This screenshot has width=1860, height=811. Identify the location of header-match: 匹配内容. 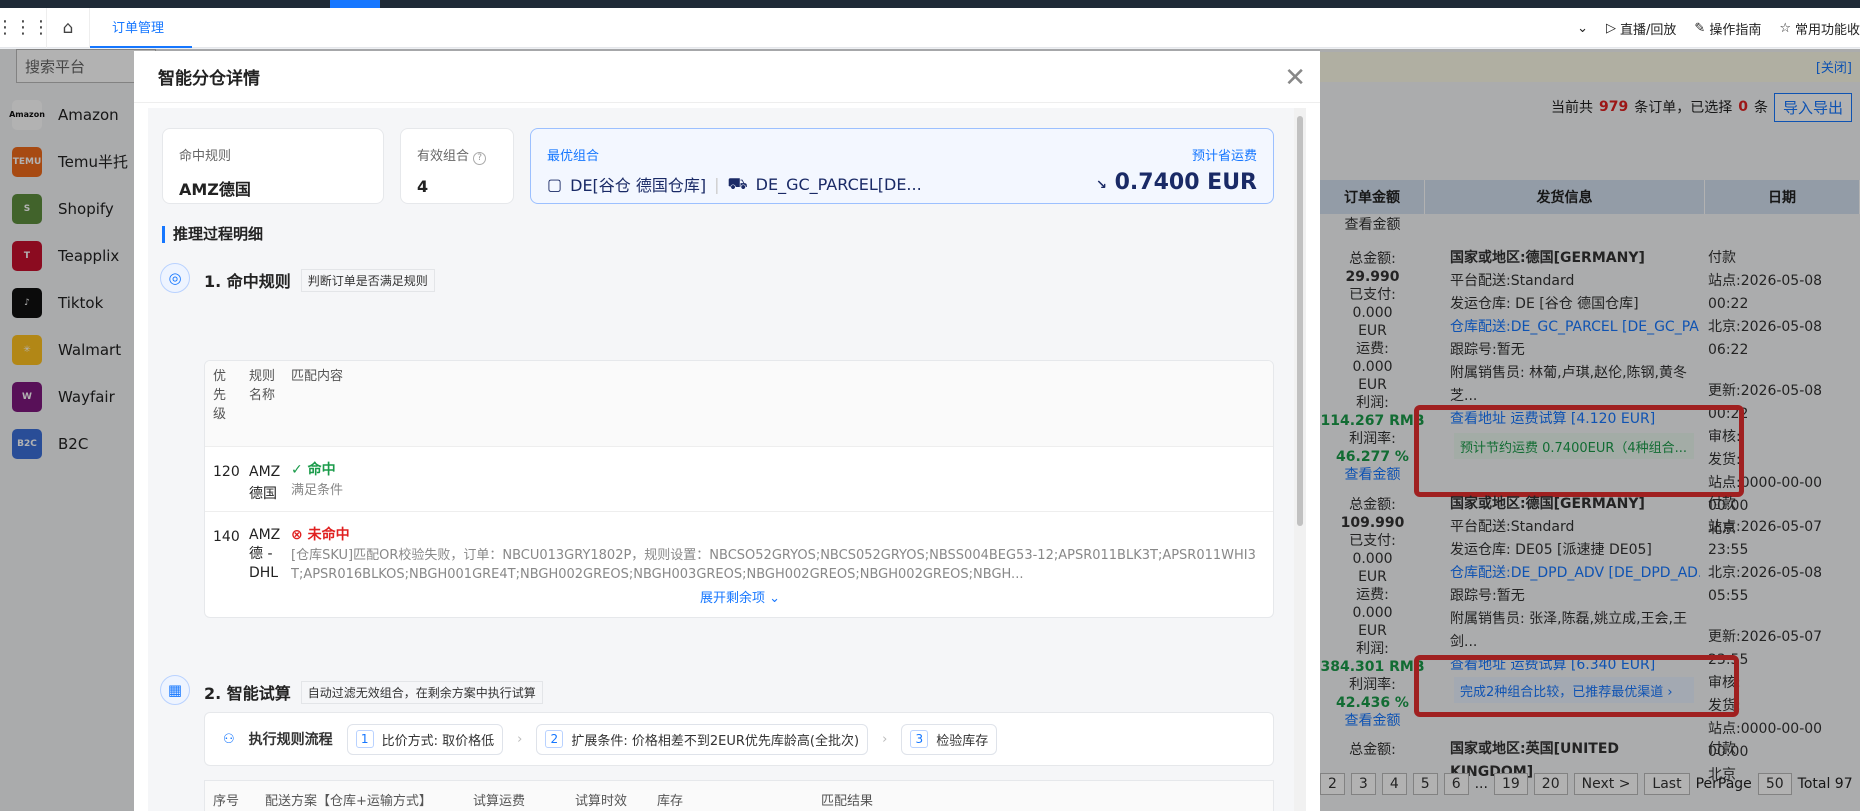
(317, 376).